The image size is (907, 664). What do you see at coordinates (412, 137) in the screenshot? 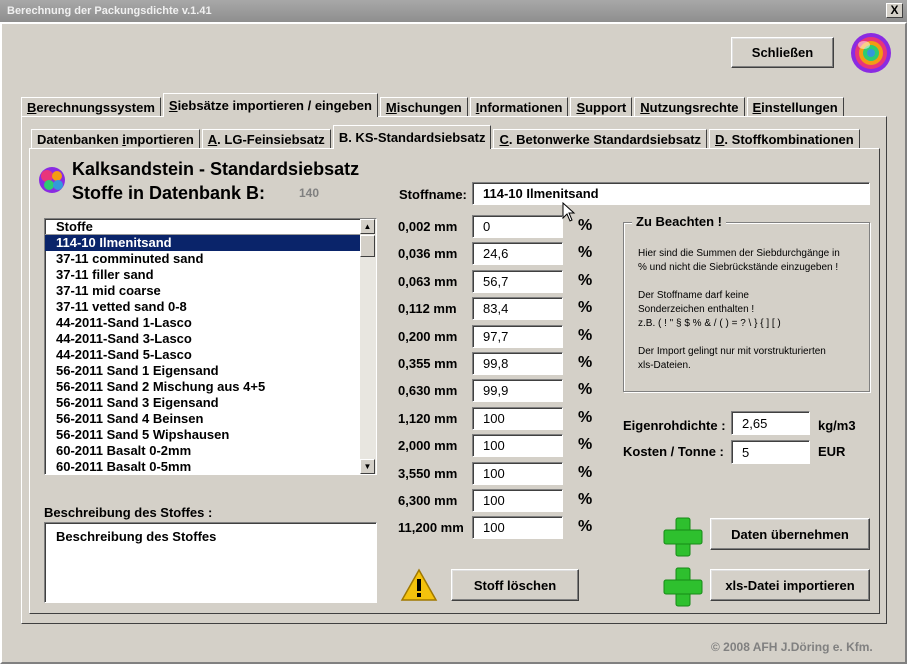
I see `subtab-ks-standardsiebsatz: B. KS-Standardsiebsatz` at bounding box center [412, 137].